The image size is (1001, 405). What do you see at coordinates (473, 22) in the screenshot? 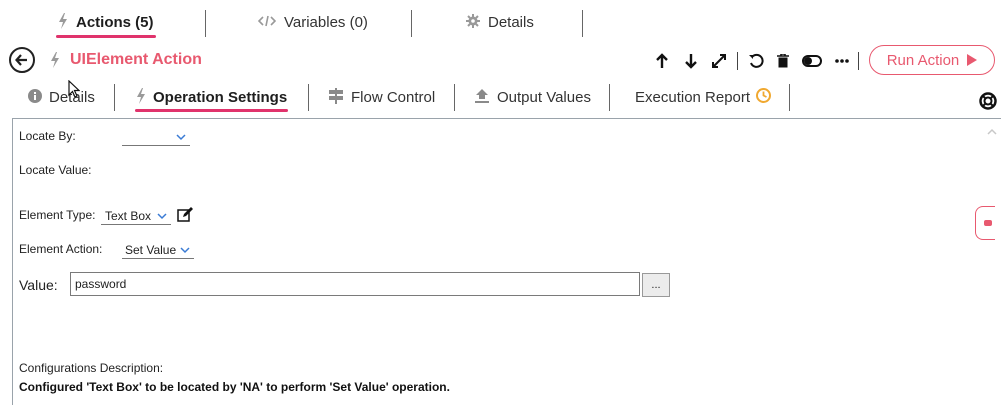
I see `gear-icon` at bounding box center [473, 22].